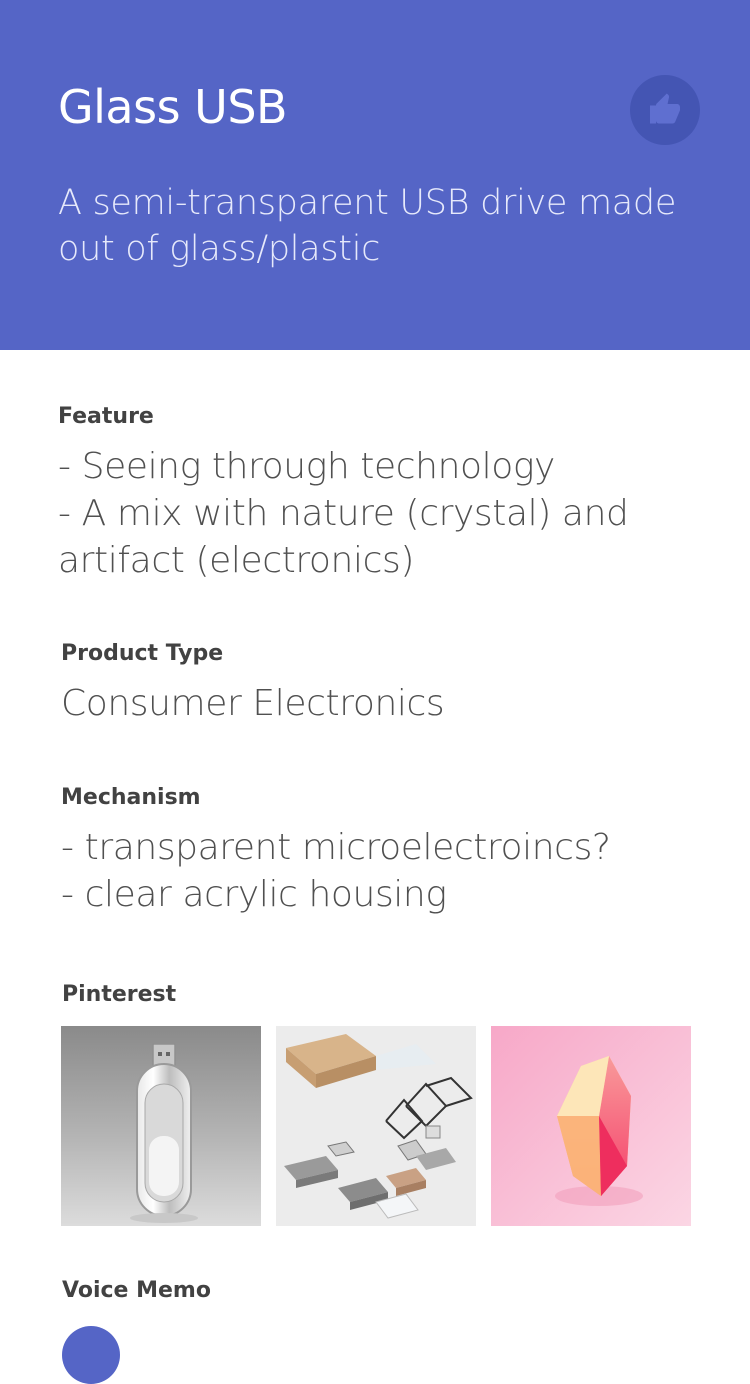 This screenshot has height=1384, width=750. I want to click on like-button, so click(665, 110).